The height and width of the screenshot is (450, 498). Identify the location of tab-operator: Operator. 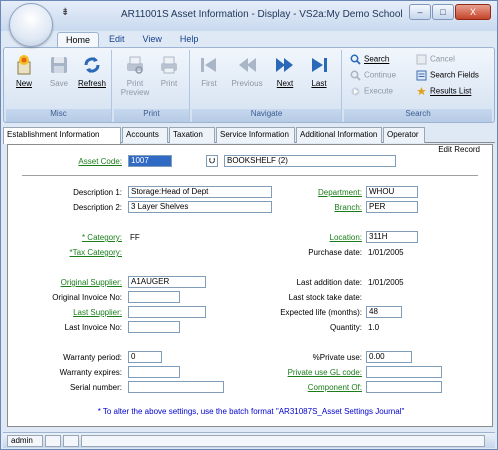
(404, 135).